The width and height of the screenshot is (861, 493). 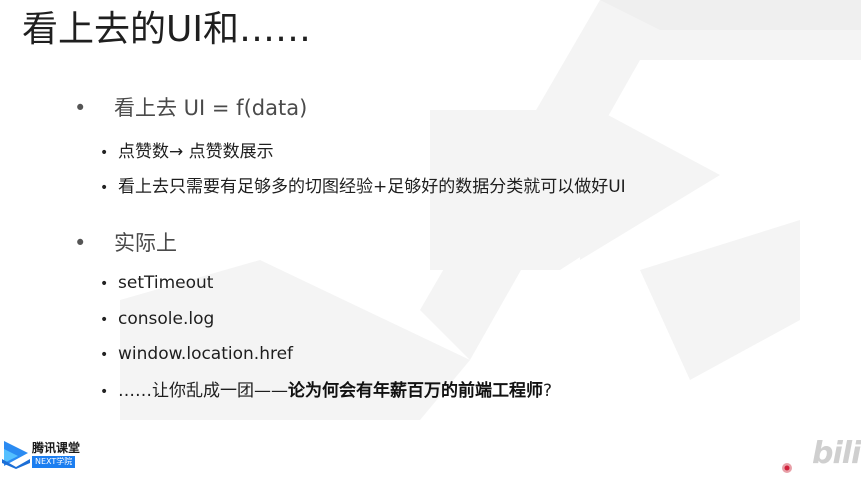 I want to click on bullet-l2-console-log: • console.log, so click(x=157, y=319).